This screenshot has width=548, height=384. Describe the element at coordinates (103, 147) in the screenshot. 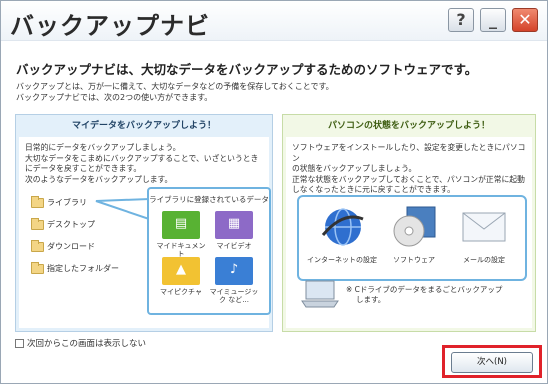

I see `my-data-text-line: 日常的にデータをバックアップしましょう。` at that location.